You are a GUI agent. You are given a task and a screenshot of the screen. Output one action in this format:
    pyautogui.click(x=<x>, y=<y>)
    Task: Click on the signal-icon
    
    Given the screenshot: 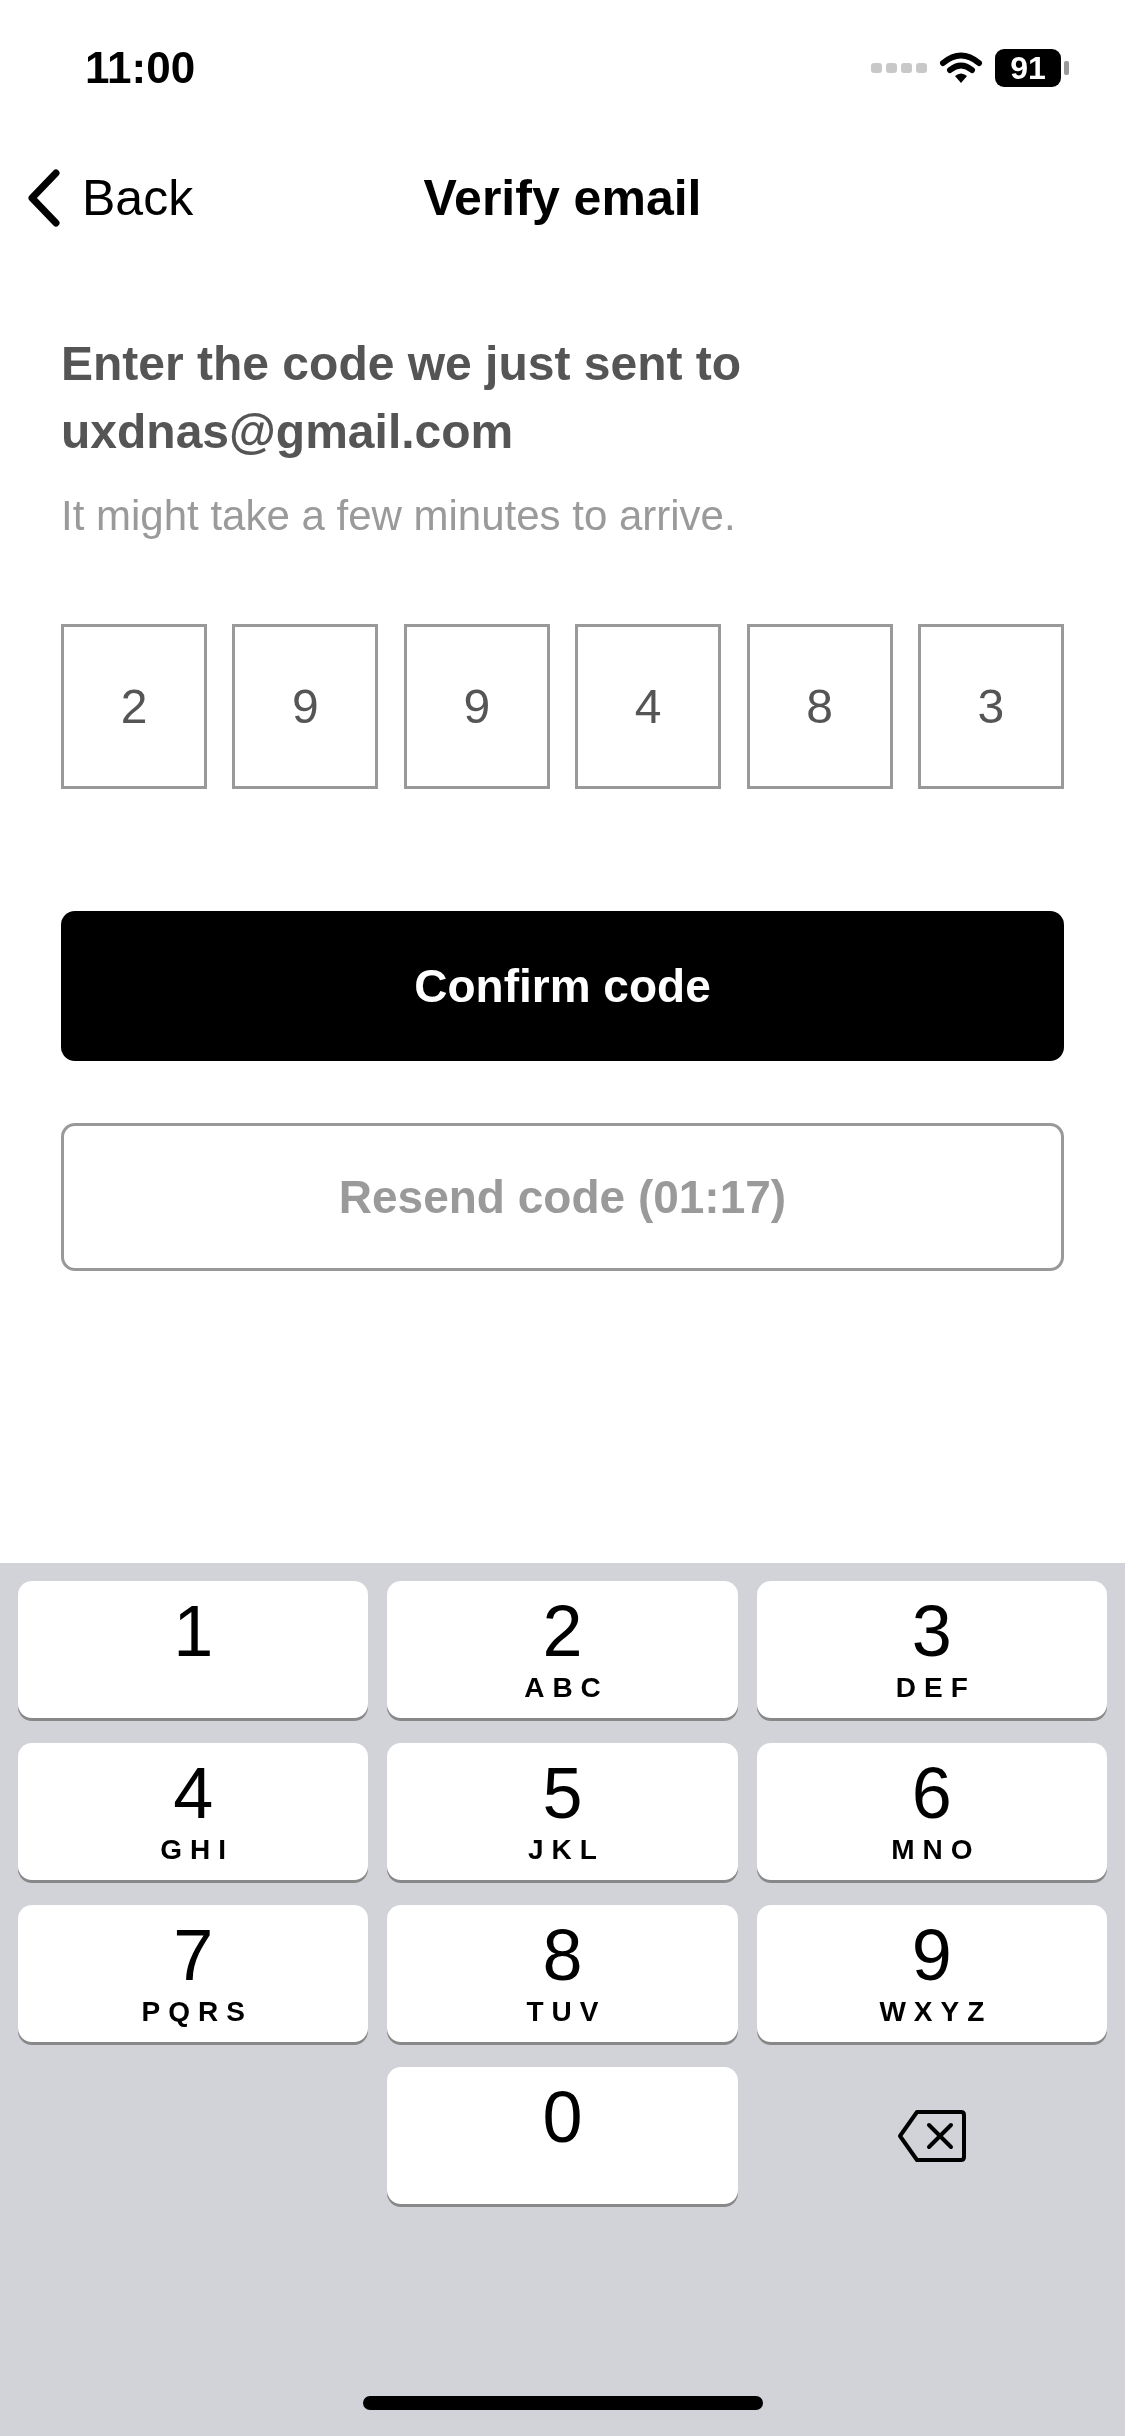 What is the action you would take?
    pyautogui.click(x=899, y=68)
    